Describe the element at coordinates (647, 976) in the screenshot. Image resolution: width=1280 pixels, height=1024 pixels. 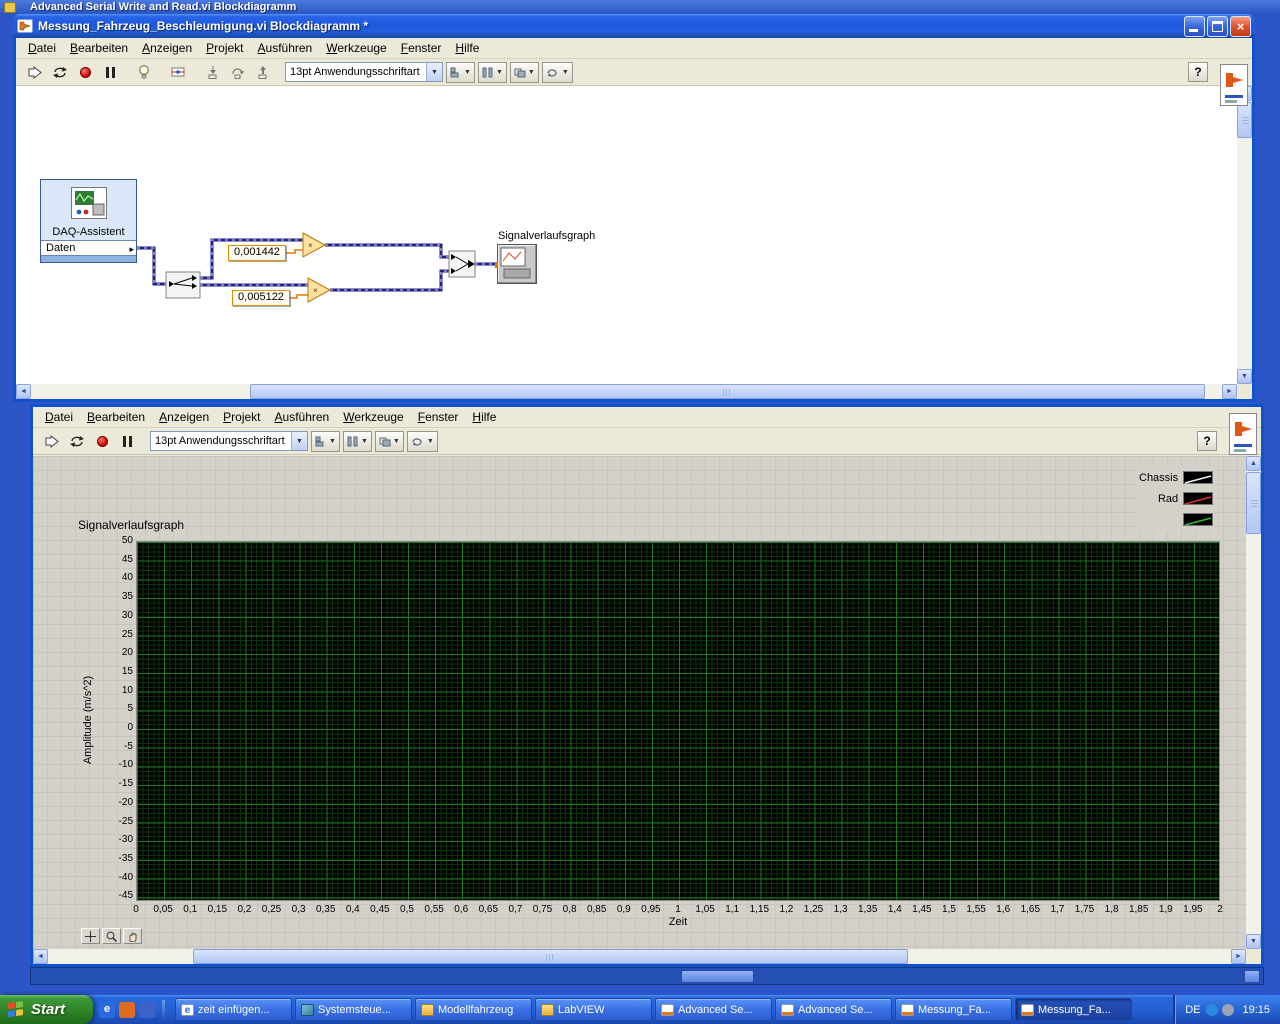
I see `background-window-hscrollbar` at that location.